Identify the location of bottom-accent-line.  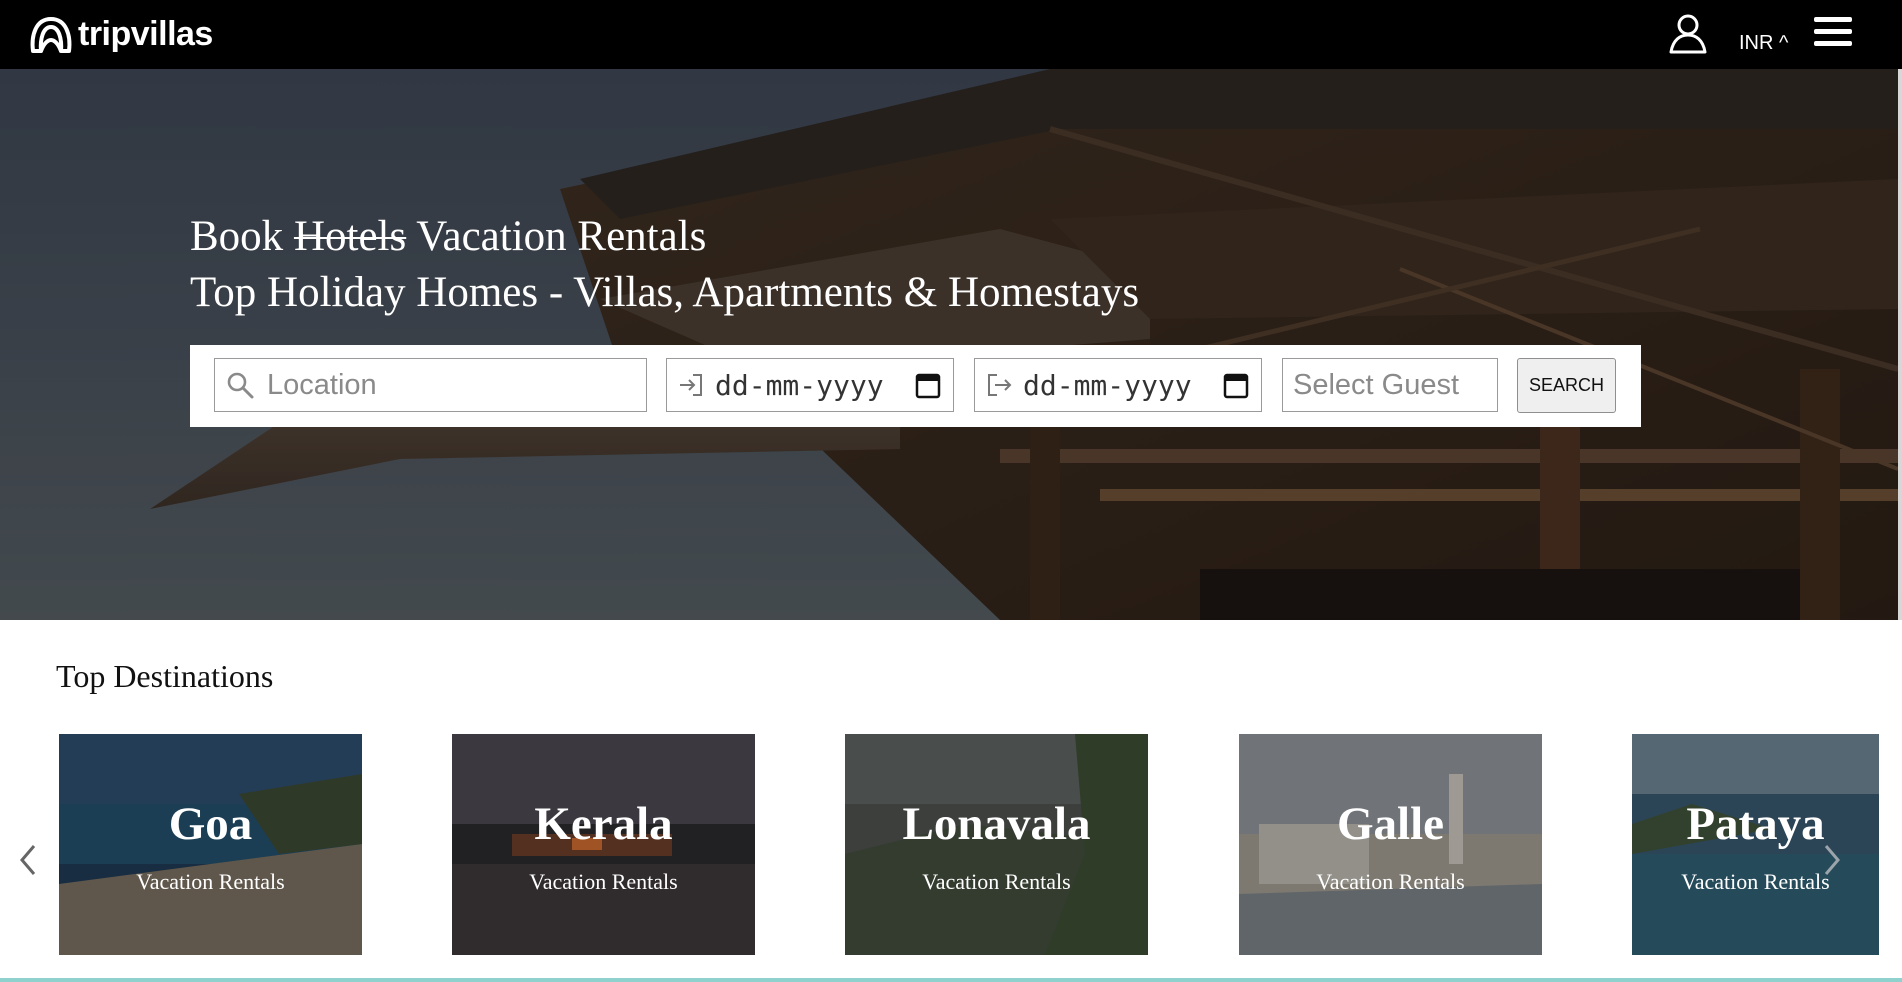
(951, 980).